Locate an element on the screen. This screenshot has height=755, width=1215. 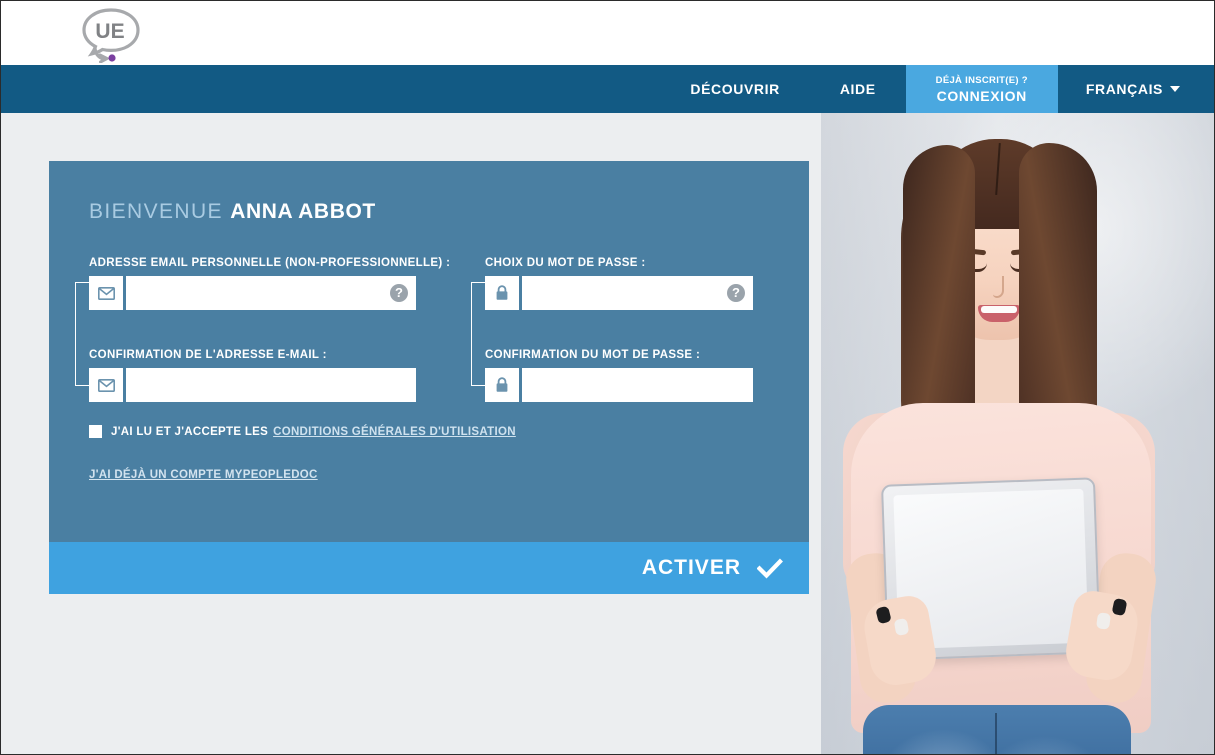
email-confirm-input is located at coordinates (271, 385).